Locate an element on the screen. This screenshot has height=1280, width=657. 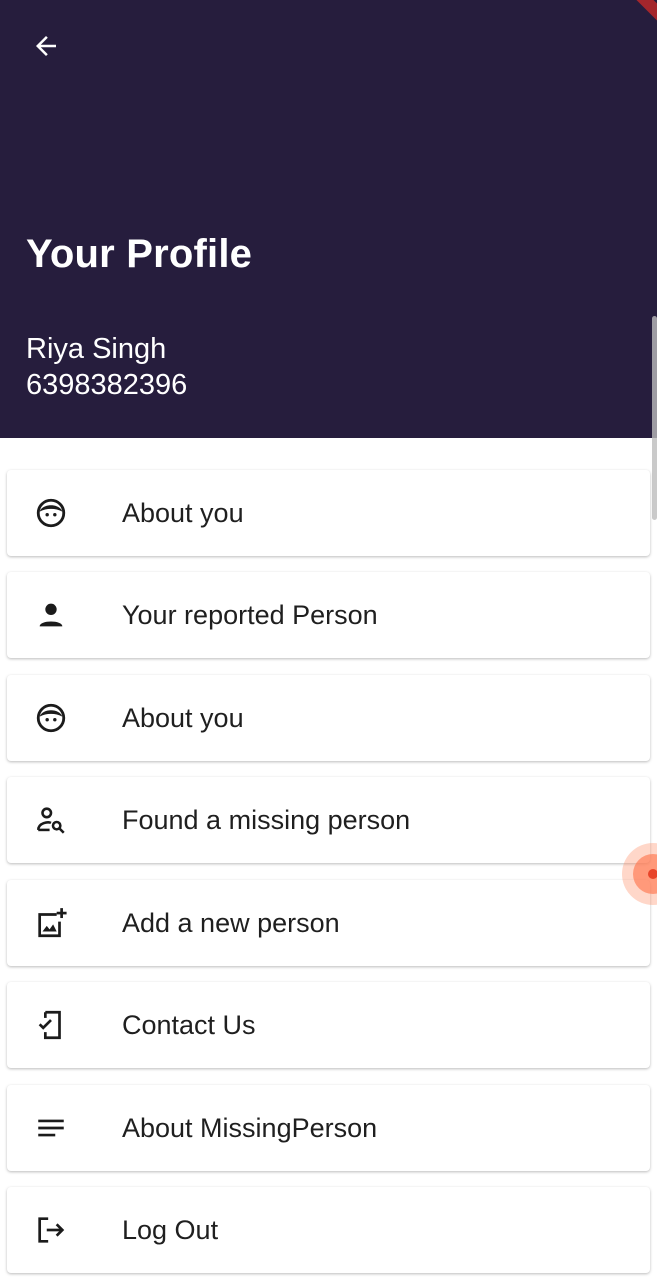
person-search-icon is located at coordinates (51, 820).